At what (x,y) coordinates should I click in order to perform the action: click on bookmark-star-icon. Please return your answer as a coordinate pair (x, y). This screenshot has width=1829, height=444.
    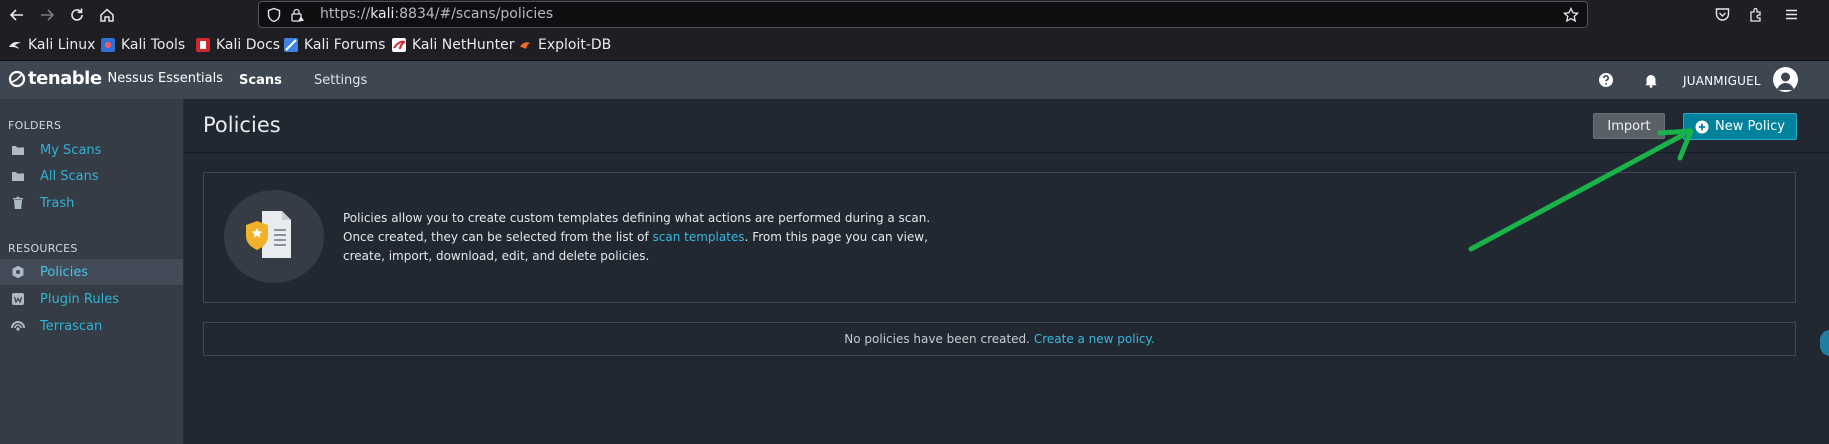
    Looking at the image, I should click on (1571, 15).